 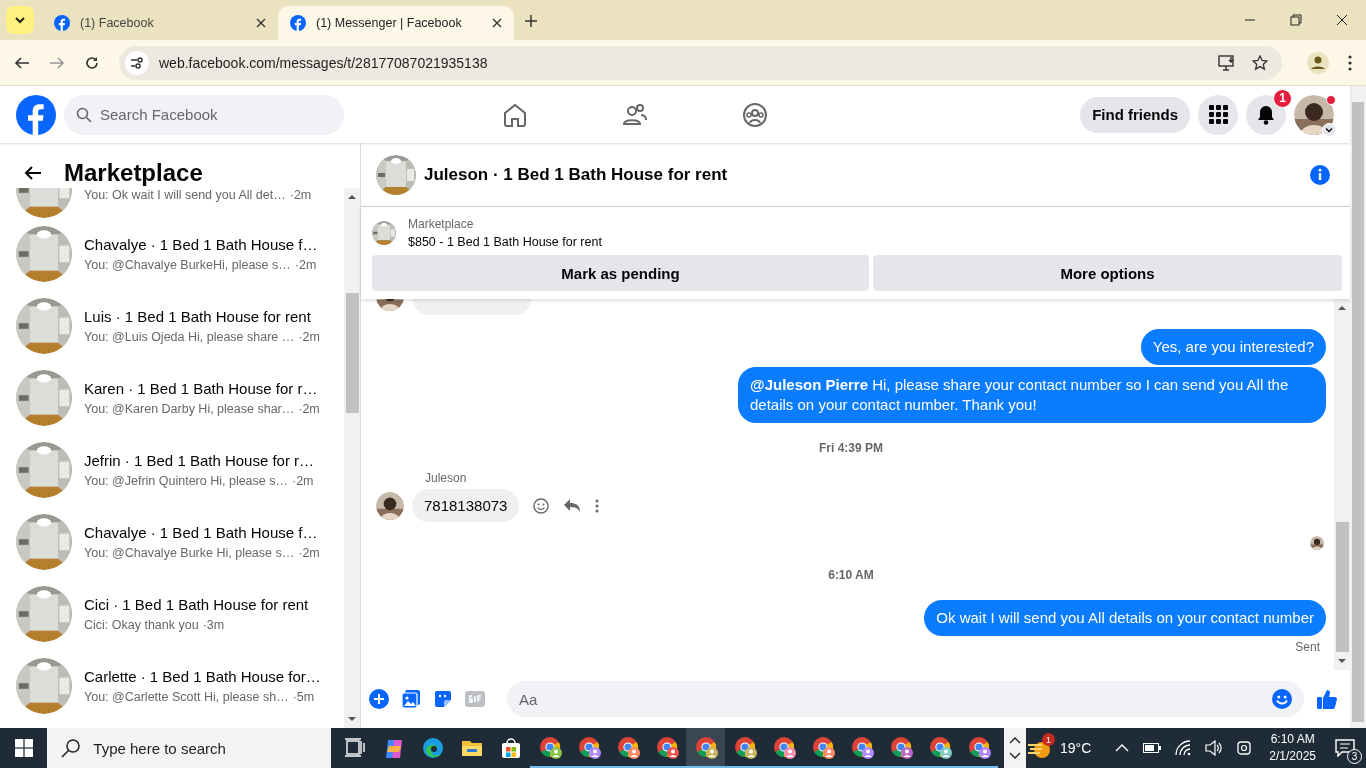 What do you see at coordinates (160, 23) in the screenshot?
I see `browser-tab: (1) Facebook` at bounding box center [160, 23].